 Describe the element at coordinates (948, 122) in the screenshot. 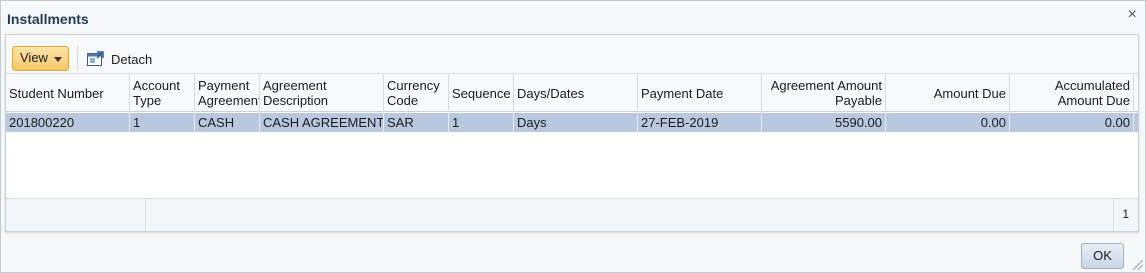

I see `cell-amount-due: 0.00` at that location.